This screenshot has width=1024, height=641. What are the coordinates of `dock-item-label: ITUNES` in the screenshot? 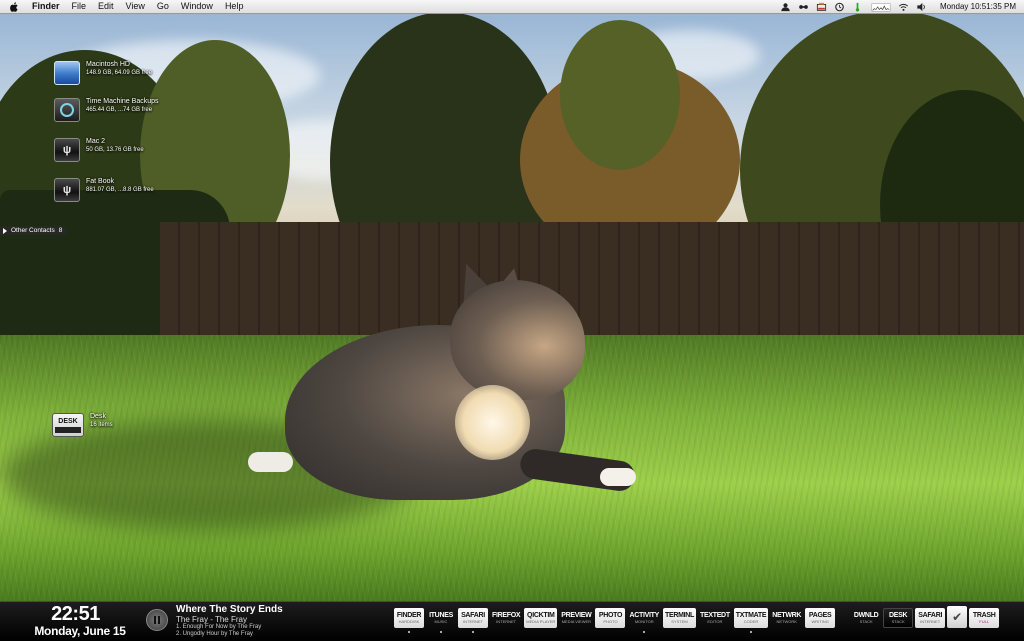 It's located at (441, 615).